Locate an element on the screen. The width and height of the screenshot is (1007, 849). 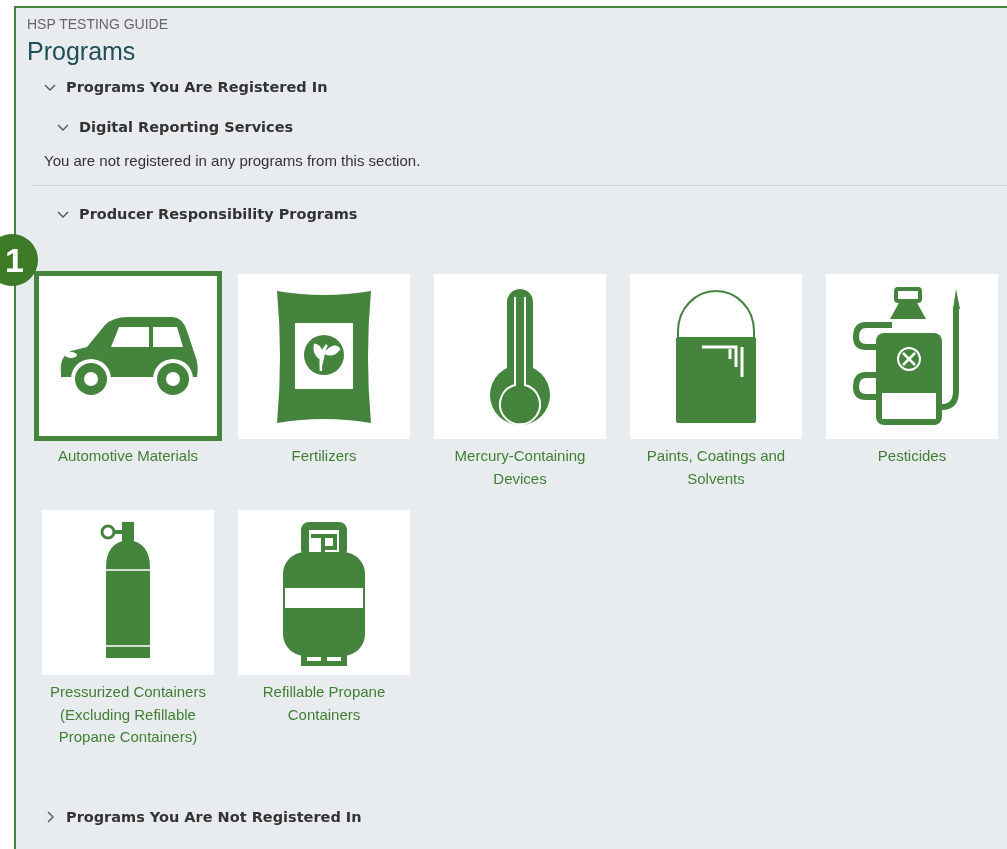
section-toggle: Producer Responsibility Programs is located at coordinates (207, 214).